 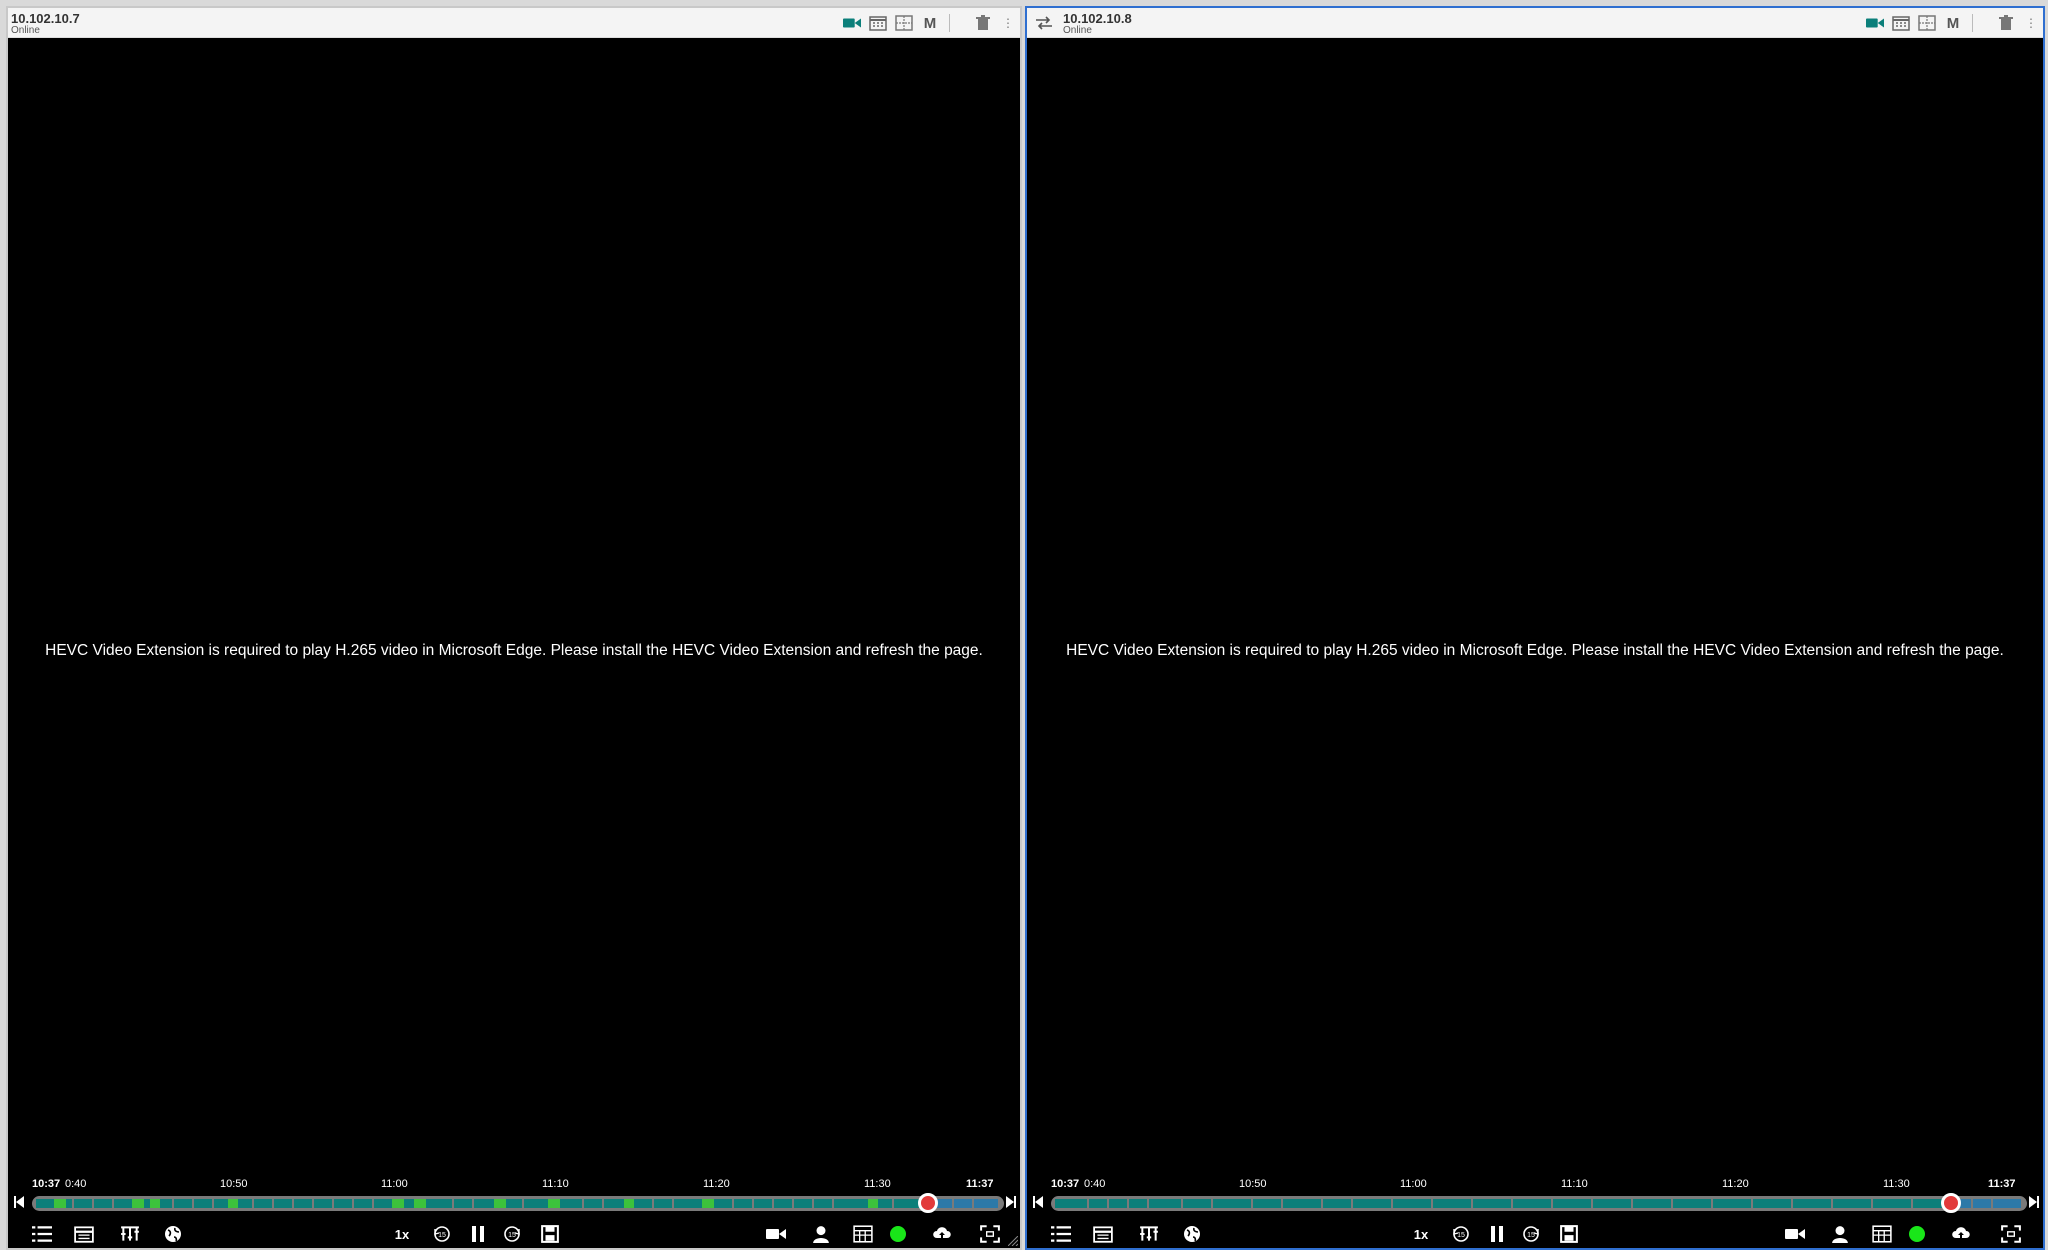 What do you see at coordinates (1097, 18) in the screenshot?
I see `camera-name: 10.102.10.8` at bounding box center [1097, 18].